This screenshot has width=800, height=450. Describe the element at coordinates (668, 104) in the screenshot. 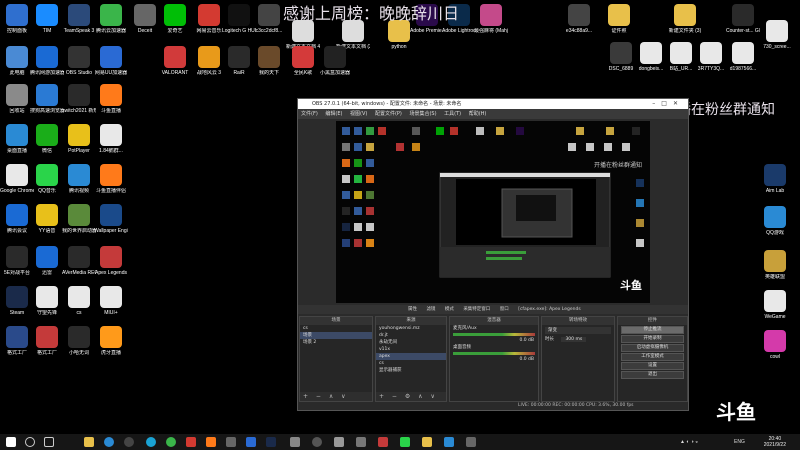

I see `window-controls: –□✕` at that location.